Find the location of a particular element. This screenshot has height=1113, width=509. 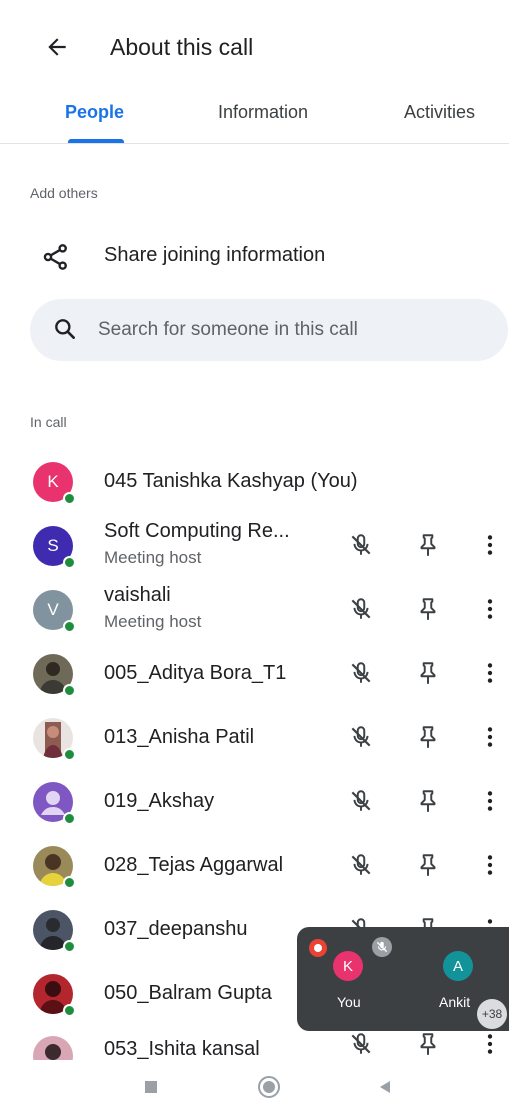

avatar-photo is located at coordinates (53, 1048).